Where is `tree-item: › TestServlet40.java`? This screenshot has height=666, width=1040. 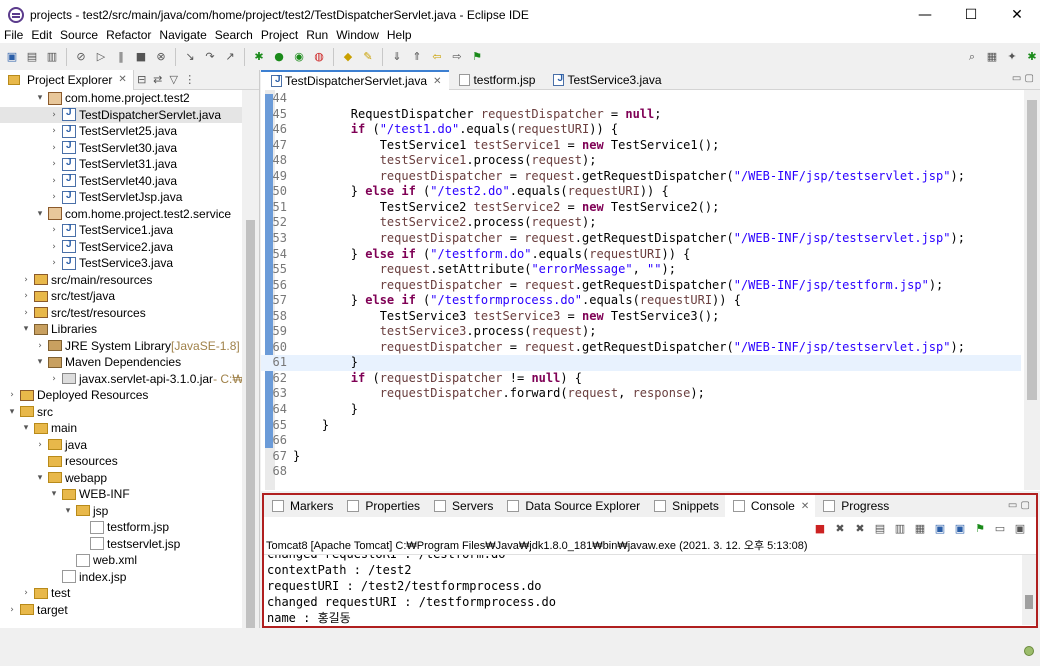 tree-item: › TestServlet40.java is located at coordinates (129, 181).